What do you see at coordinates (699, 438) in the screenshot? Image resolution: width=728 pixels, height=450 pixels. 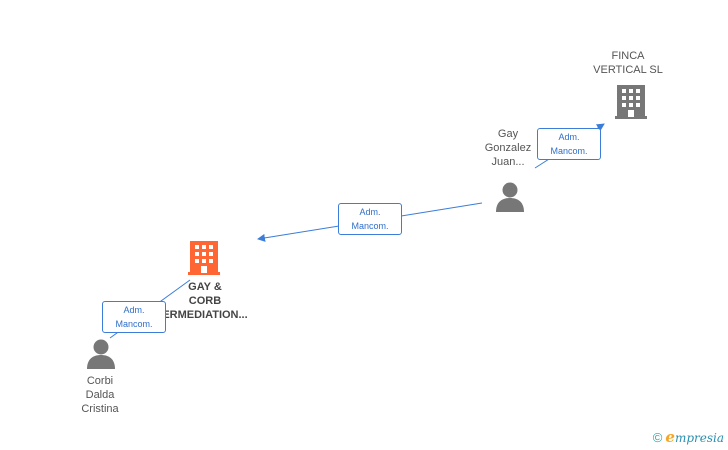 I see `brand-logo-text: mpresia` at bounding box center [699, 438].